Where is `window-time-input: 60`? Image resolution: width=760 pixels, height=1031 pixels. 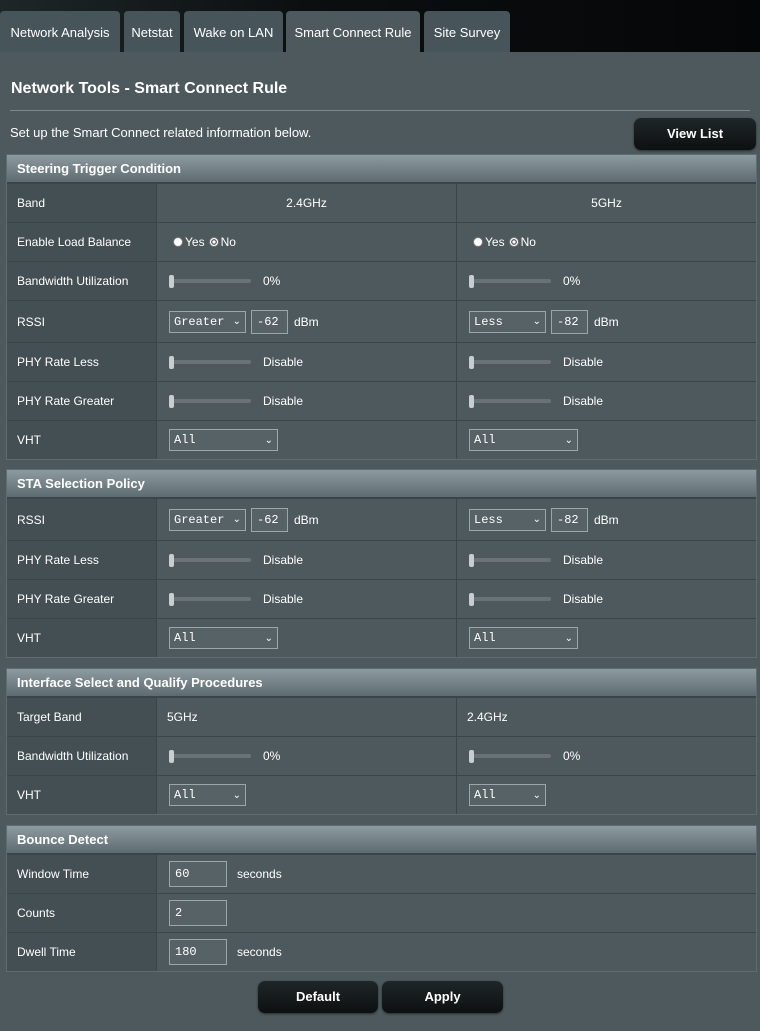 window-time-input: 60 is located at coordinates (198, 874).